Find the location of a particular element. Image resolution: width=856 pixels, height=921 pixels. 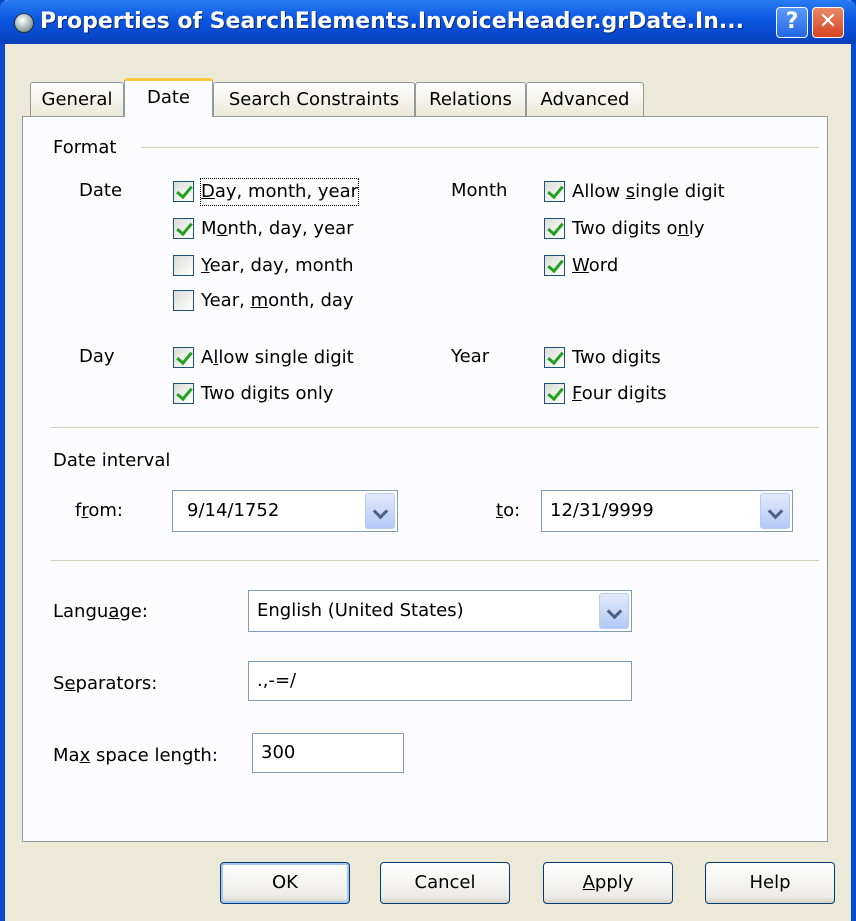

tab-advanced: Advanced is located at coordinates (585, 99).